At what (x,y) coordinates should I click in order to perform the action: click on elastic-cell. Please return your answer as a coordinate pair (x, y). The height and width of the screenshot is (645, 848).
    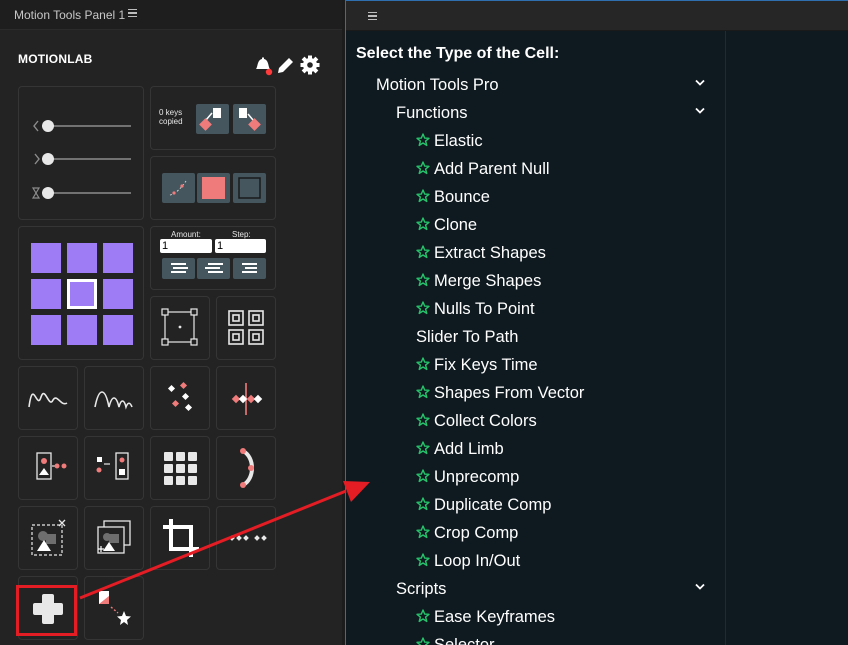
    Looking at the image, I should click on (48, 398).